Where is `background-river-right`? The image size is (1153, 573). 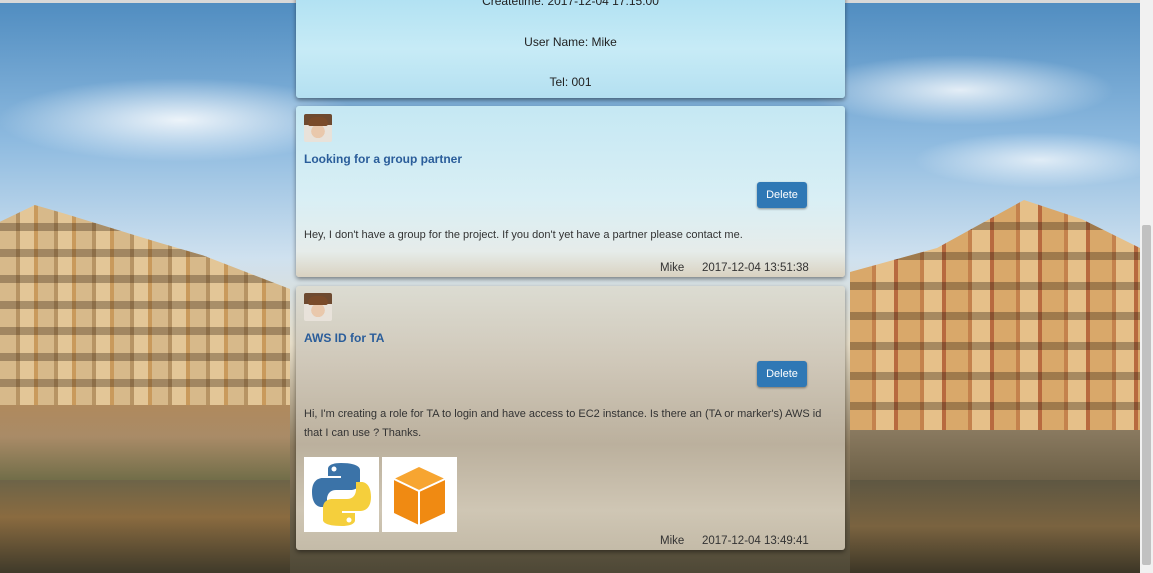 background-river-right is located at coordinates (995, 526).